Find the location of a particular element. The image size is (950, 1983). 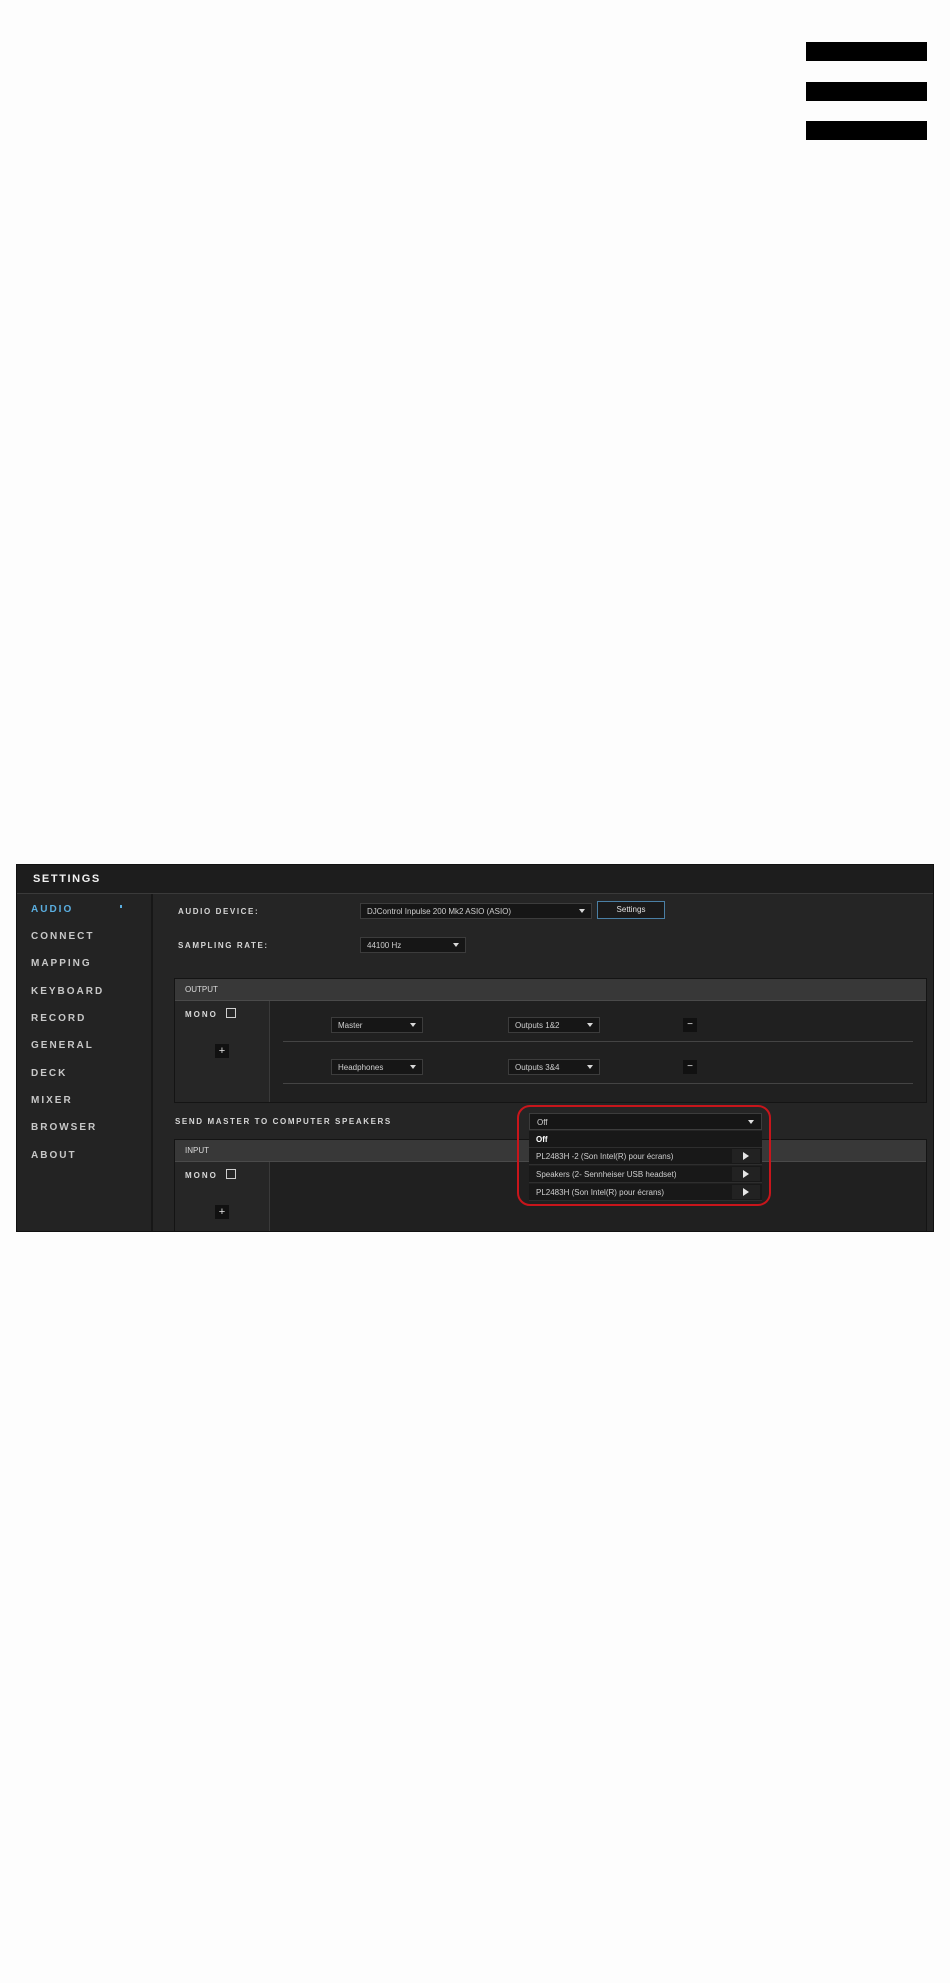

add-input-button: + is located at coordinates (222, 1212).